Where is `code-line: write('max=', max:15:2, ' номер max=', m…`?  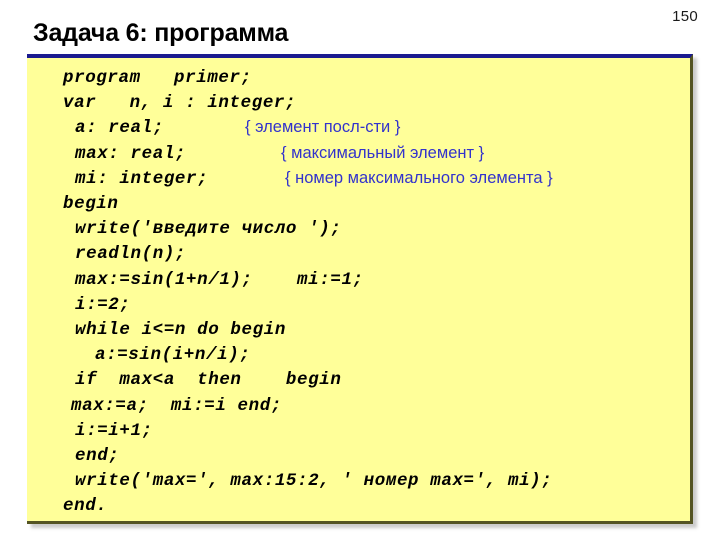
code-line: write('max=', max:15:2, ' номер max=', m… is located at coordinates (358, 483).